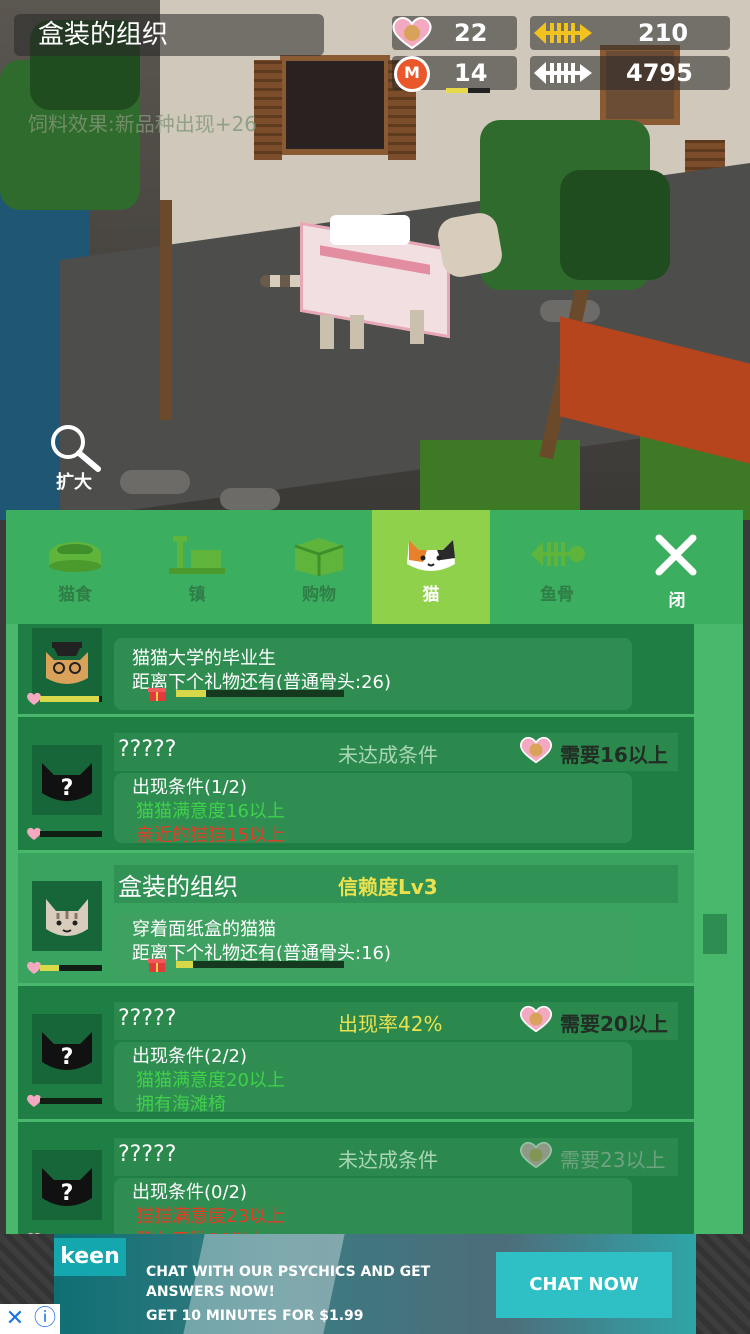  What do you see at coordinates (356, 918) in the screenshot?
I see `cat-card-selected: 盒装的组织 信赖度Lv3 穿着面纸盒的猫猫 距离下个礼物还有(普通骨头:16)` at bounding box center [356, 918].